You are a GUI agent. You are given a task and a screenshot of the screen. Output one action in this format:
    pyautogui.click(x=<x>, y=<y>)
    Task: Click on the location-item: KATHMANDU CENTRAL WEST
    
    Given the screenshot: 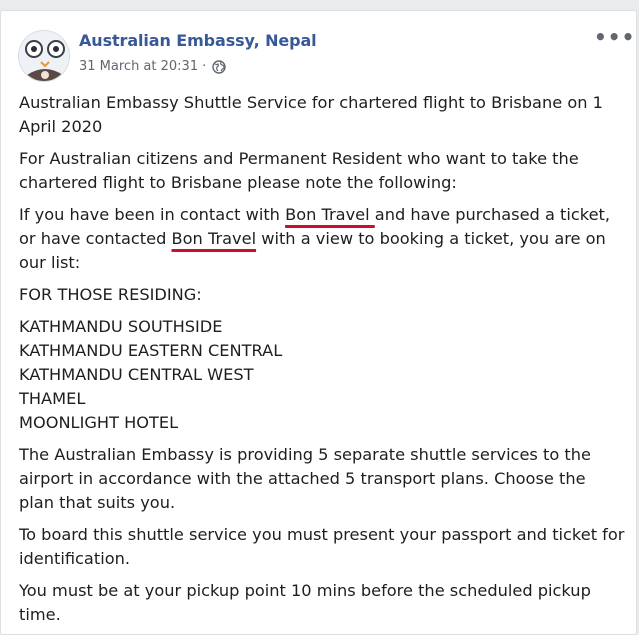 What is the action you would take?
    pyautogui.click(x=136, y=374)
    